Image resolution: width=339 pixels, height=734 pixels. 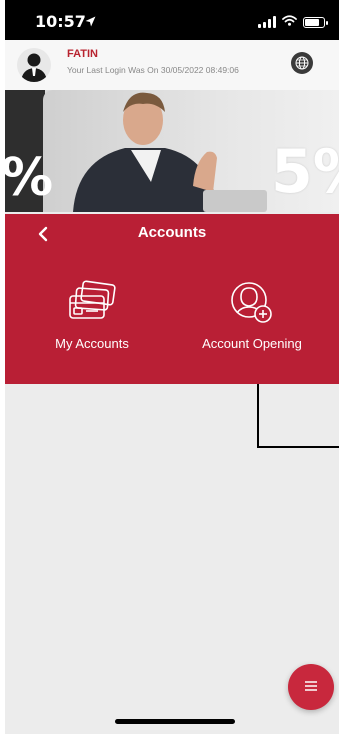 What do you see at coordinates (172, 232) in the screenshot?
I see `page-title: Accounts` at bounding box center [172, 232].